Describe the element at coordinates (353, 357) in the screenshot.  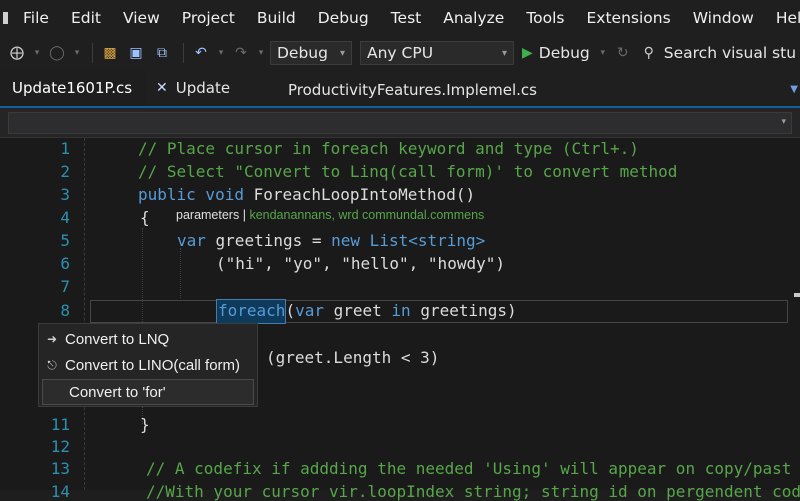
I see `code-line: (greet.Length < 3)` at that location.